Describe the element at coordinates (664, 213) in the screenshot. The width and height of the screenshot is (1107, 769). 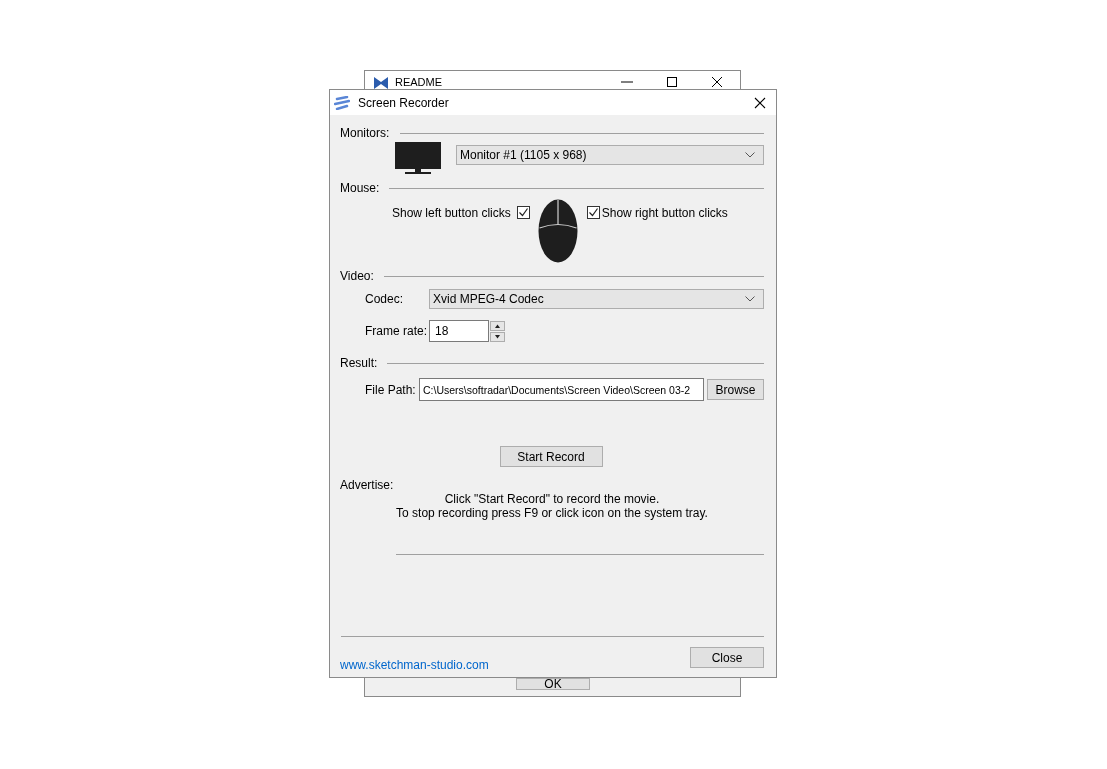
I see `checkbox-label: Show right button clicks` at that location.